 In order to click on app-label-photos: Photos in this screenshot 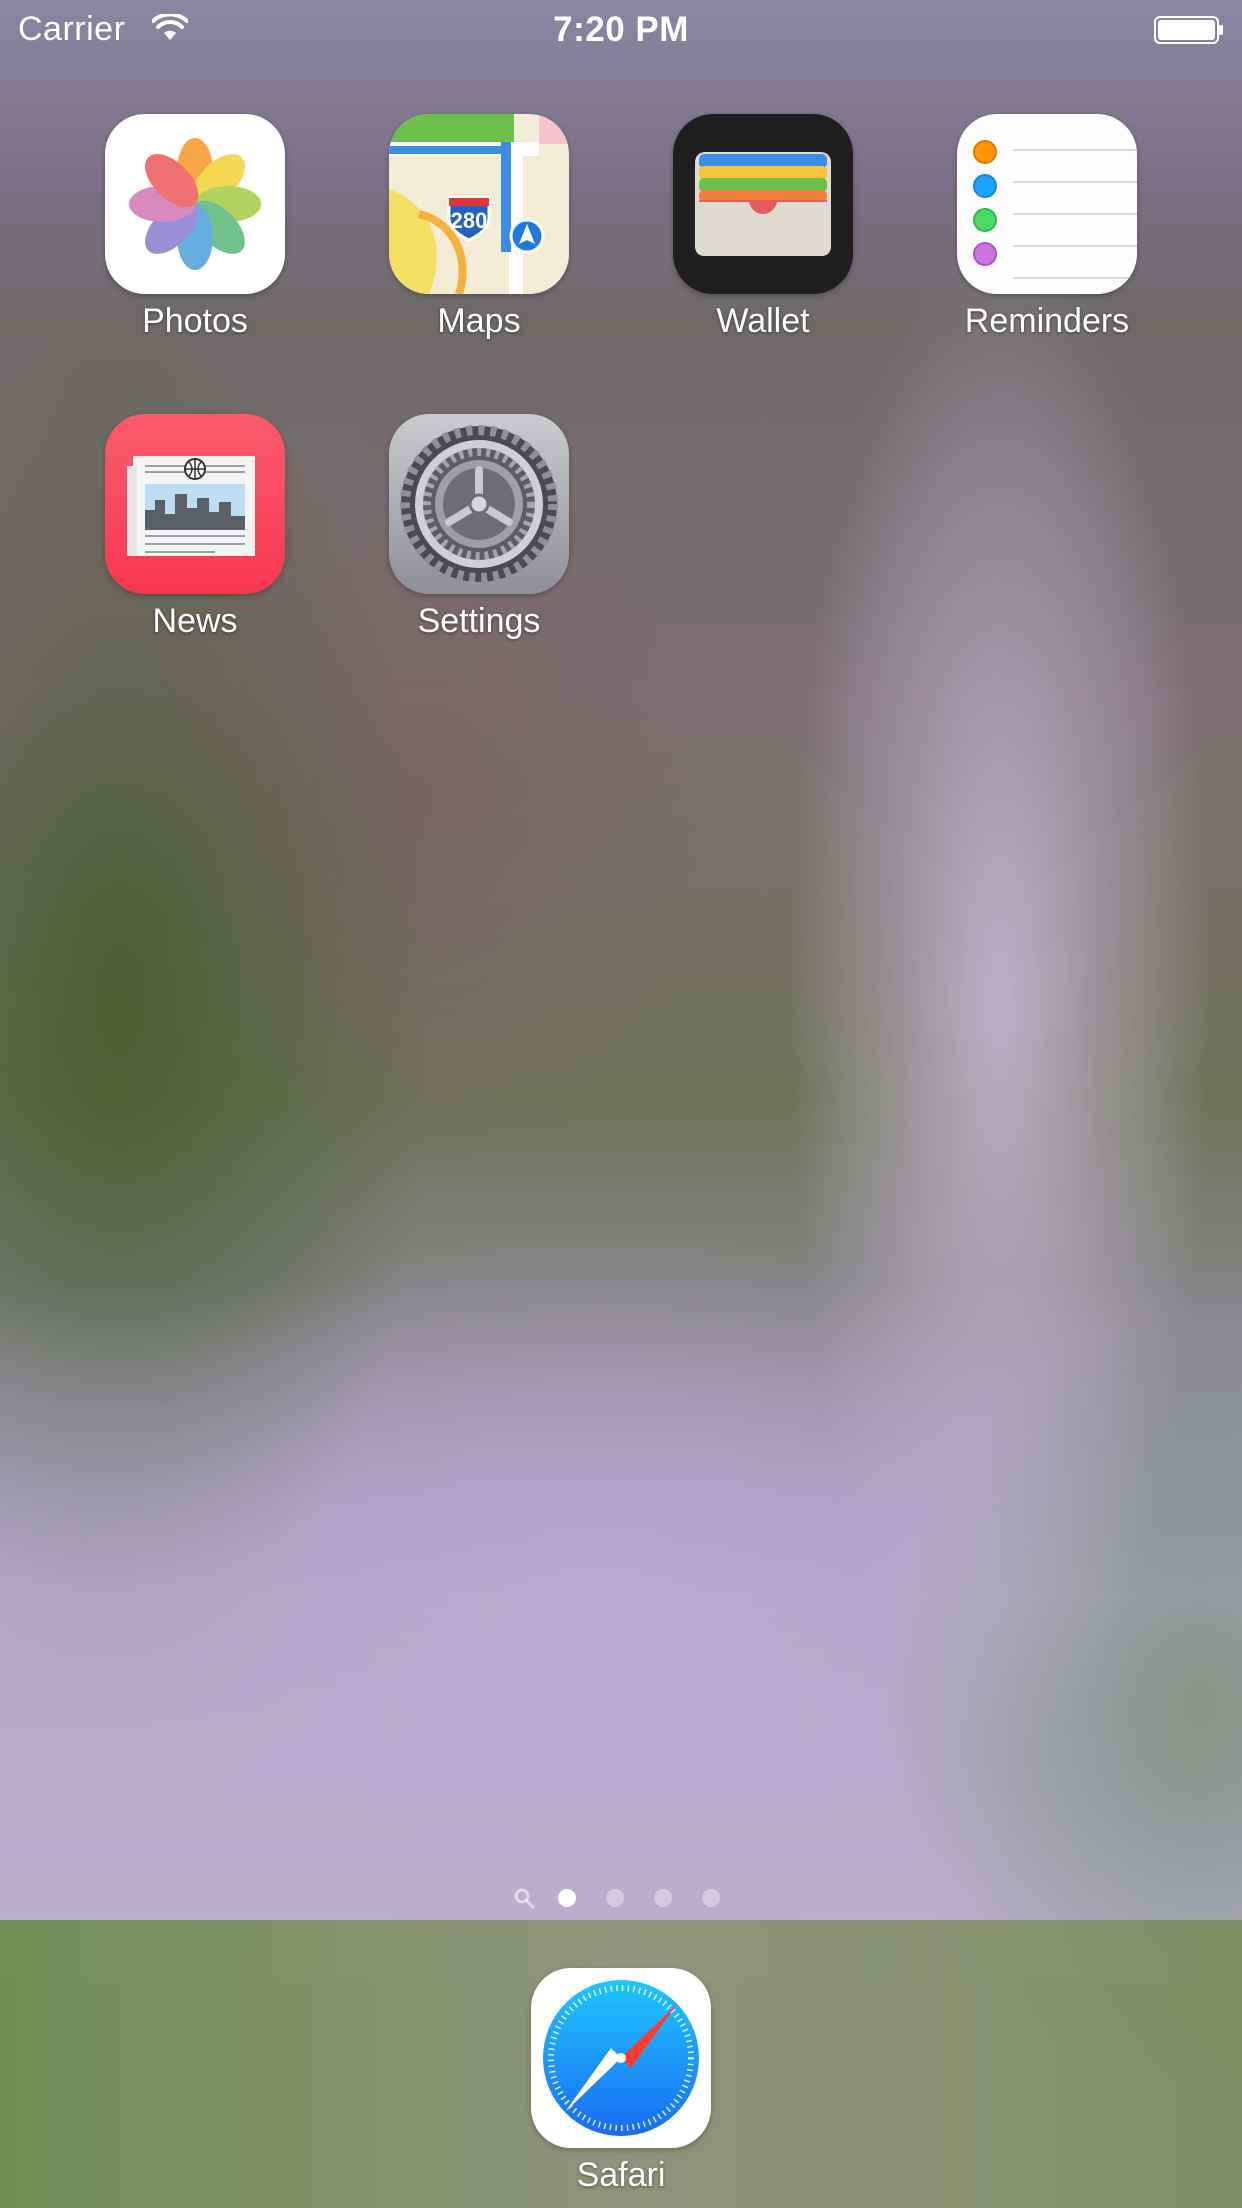, I will do `click(195, 321)`.